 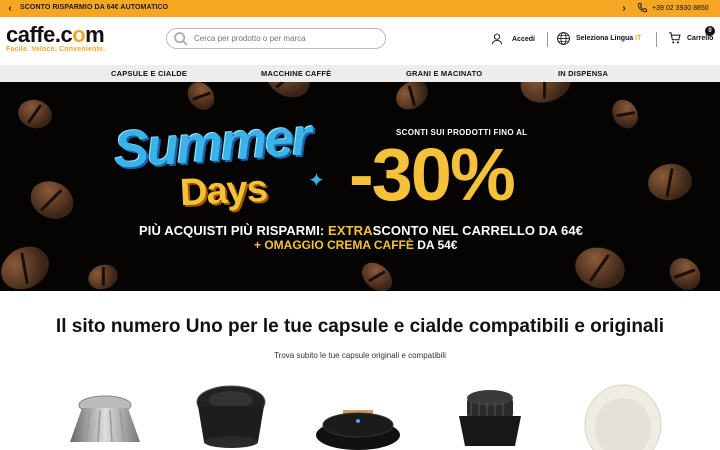 I want to click on language-label: Seleziona Lingua, so click(x=605, y=38).